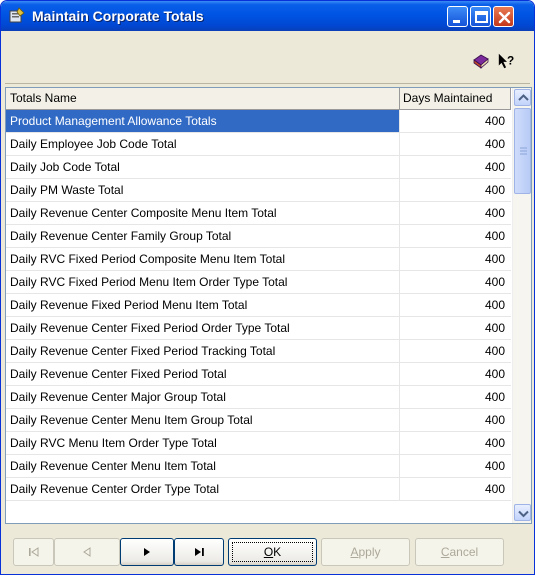 The height and width of the screenshot is (580, 540). I want to click on table-row: Daily RVC Menu Item Order Type Total 400, so click(258, 443).